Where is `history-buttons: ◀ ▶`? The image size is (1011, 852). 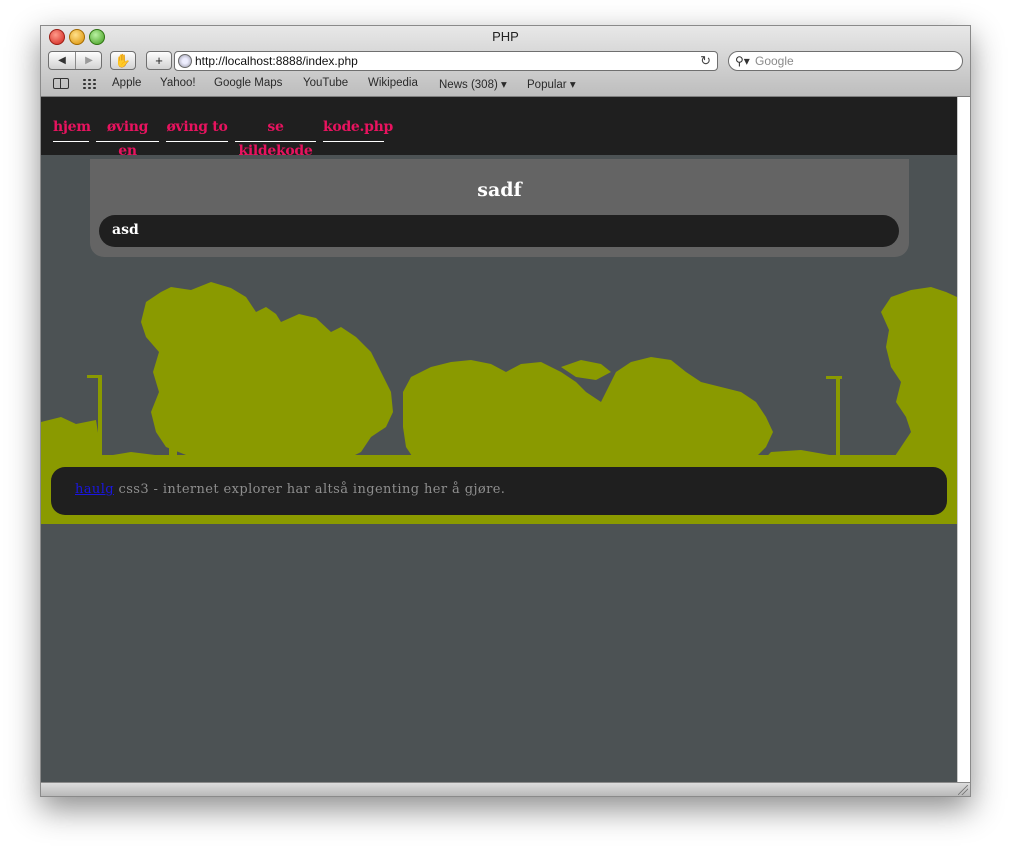 history-buttons: ◀ ▶ is located at coordinates (75, 60).